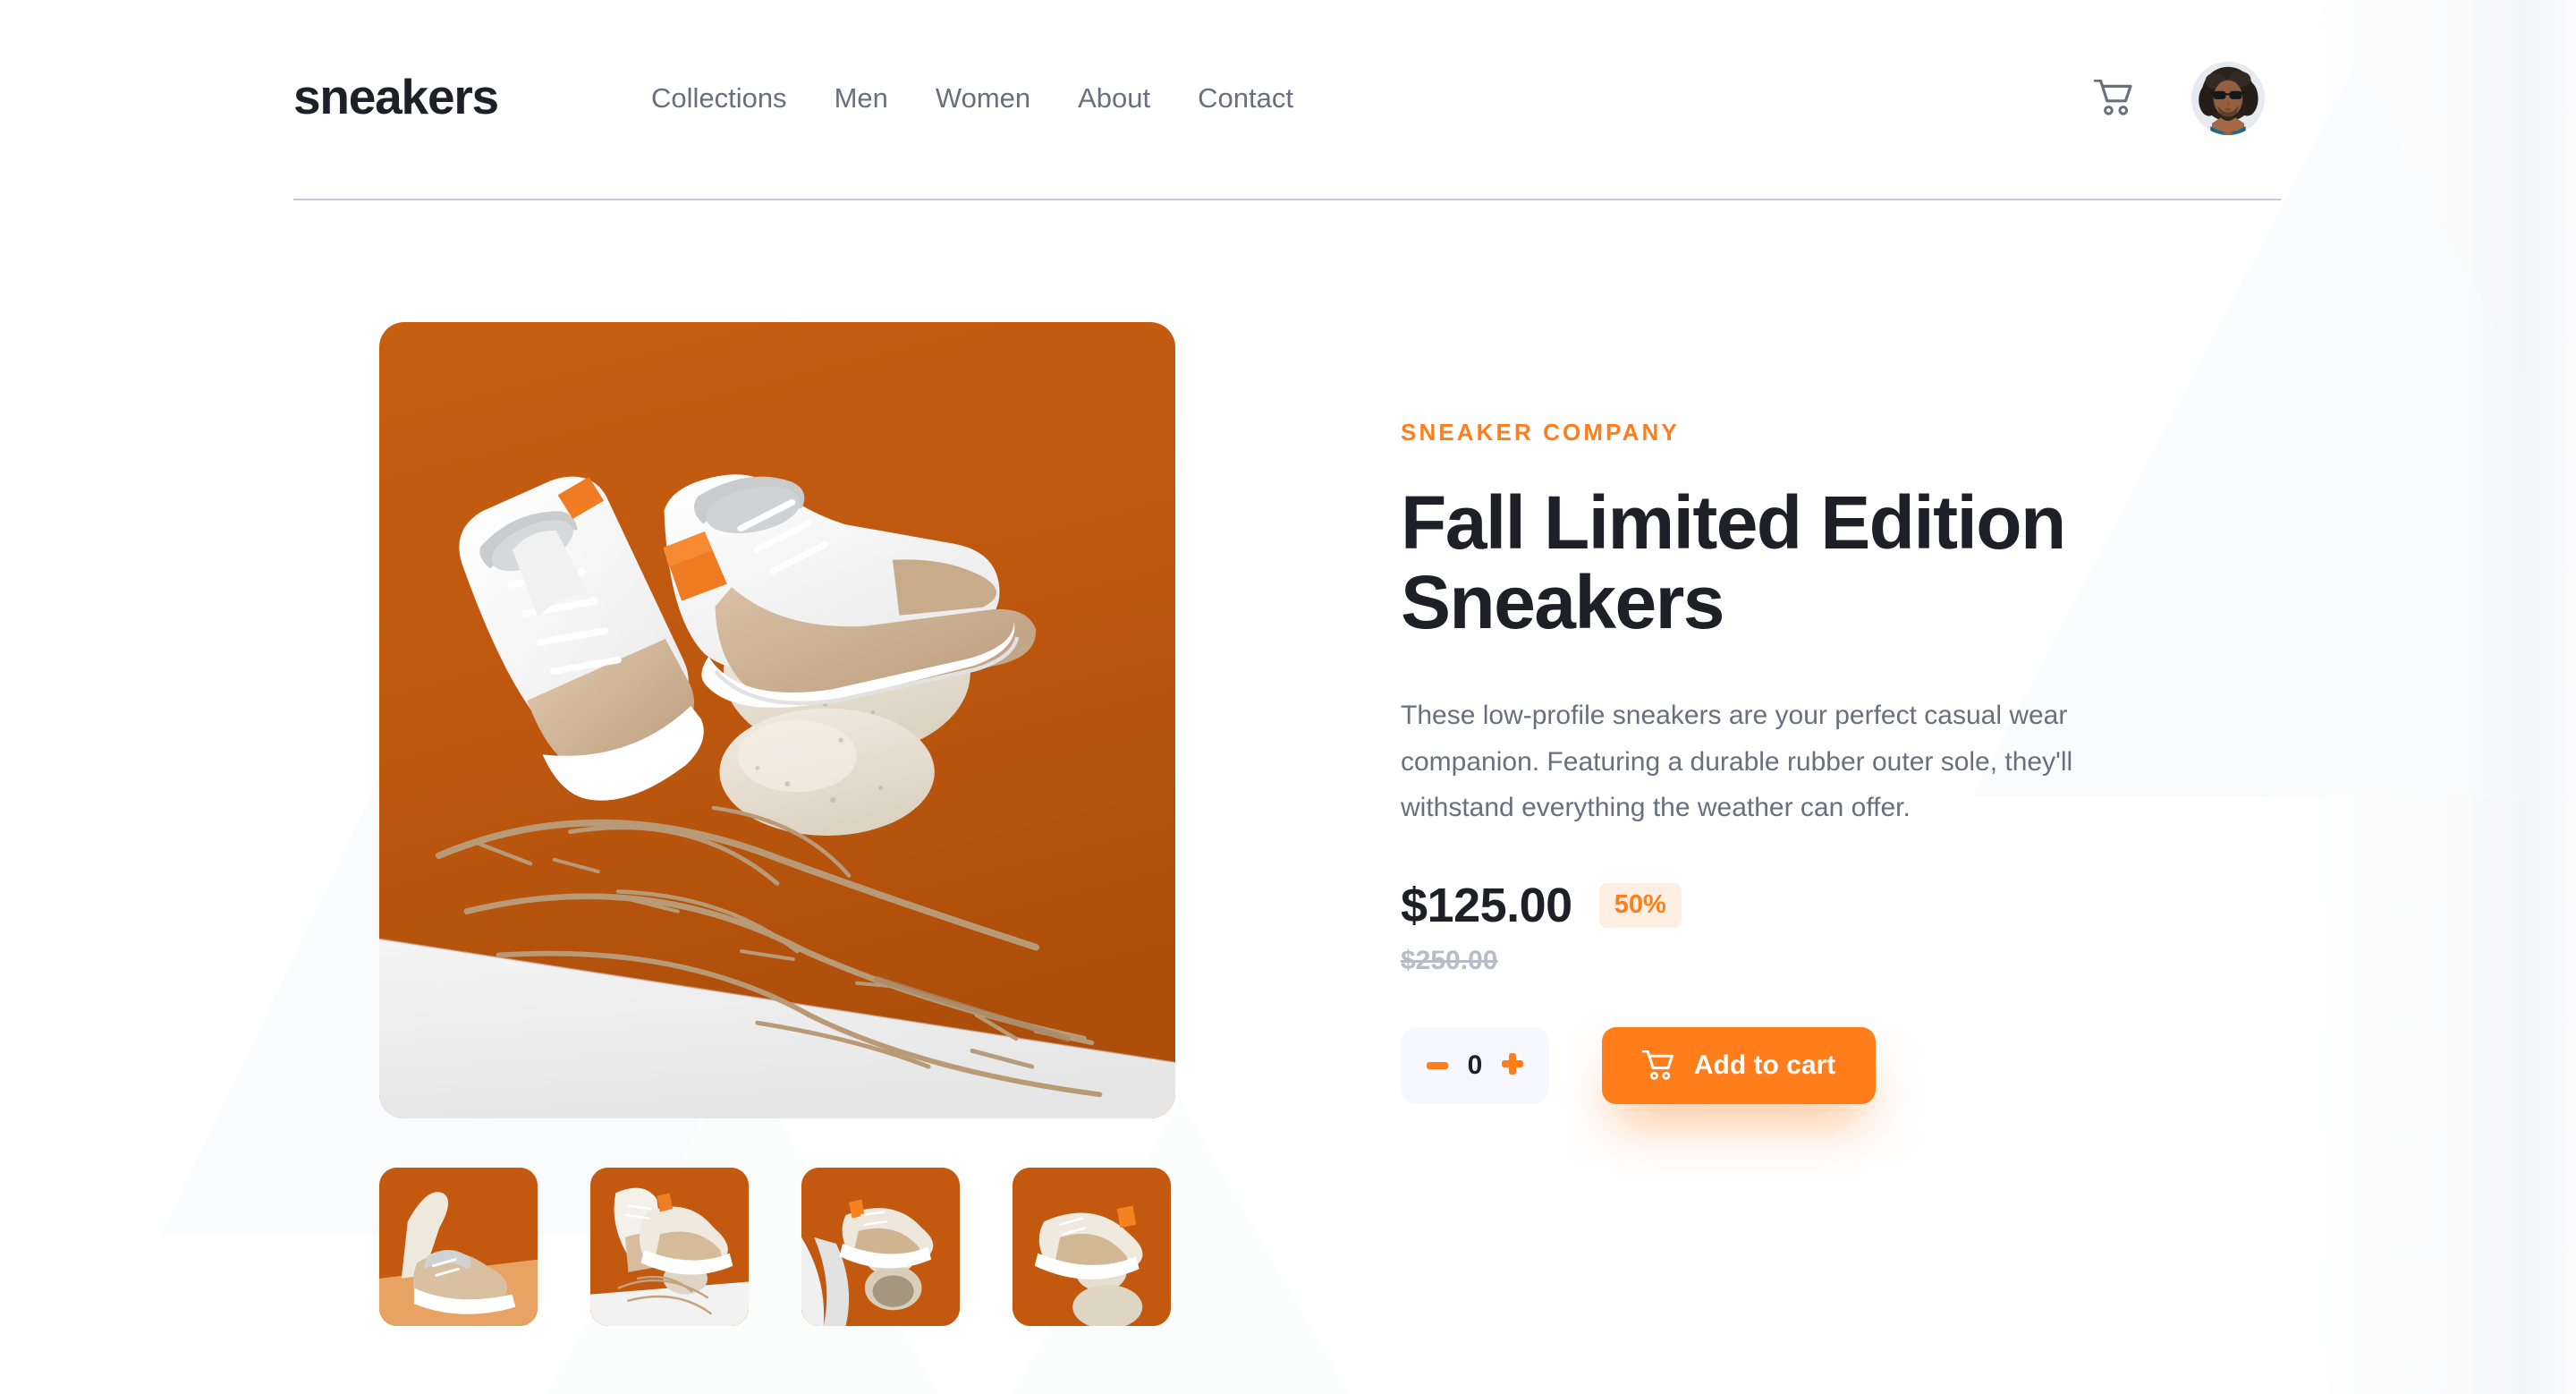 Image resolution: width=2576 pixels, height=1394 pixels. Describe the element at coordinates (1449, 960) in the screenshot. I see `original-price: $250.00` at that location.